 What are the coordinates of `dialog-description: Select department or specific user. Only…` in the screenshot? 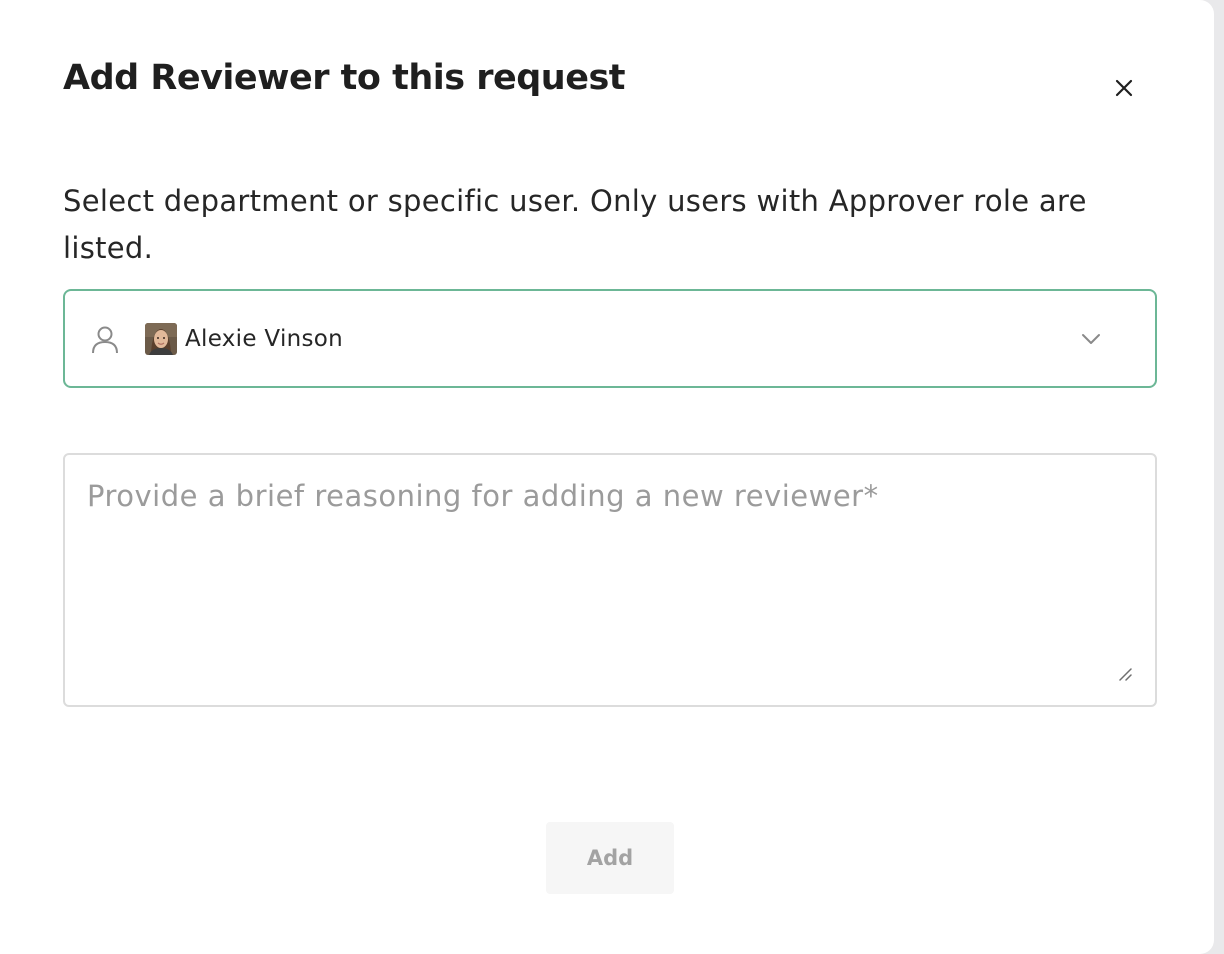 It's located at (575, 224).